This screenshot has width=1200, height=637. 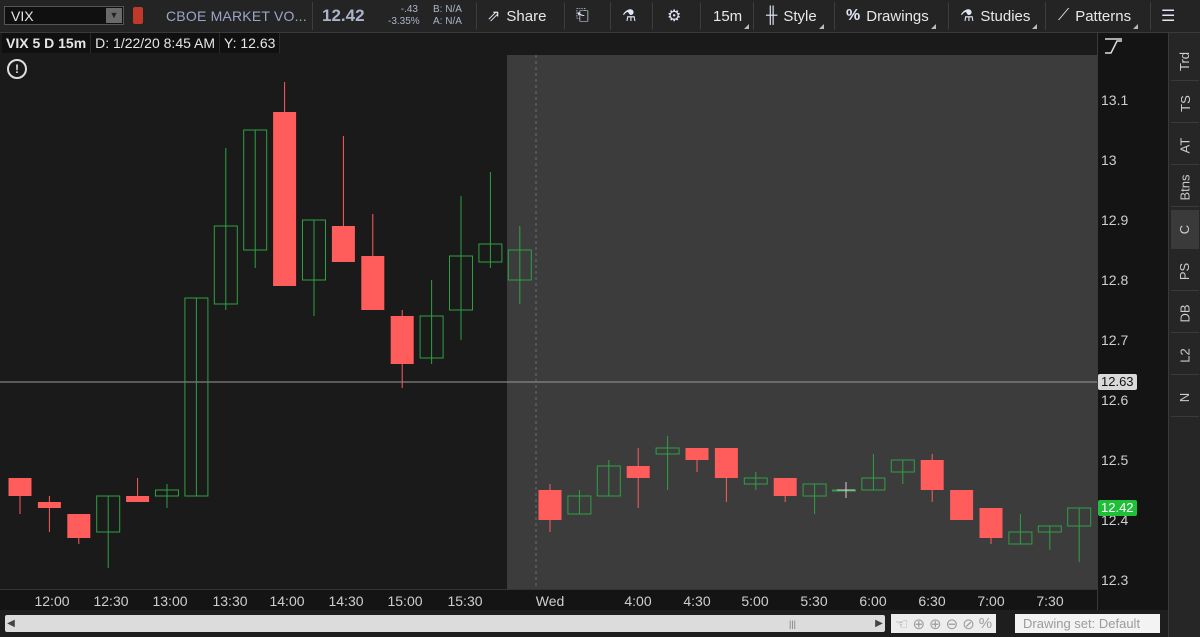 What do you see at coordinates (1185, 229) in the screenshot?
I see `sidebar-tab-c: C` at bounding box center [1185, 229].